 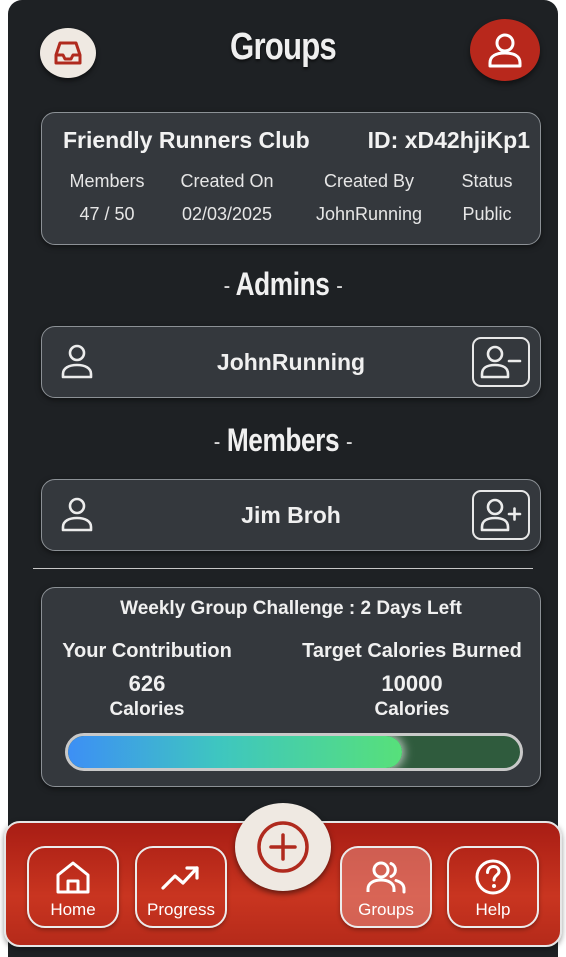 What do you see at coordinates (107, 181) in the screenshot?
I see `stat-label: Members` at bounding box center [107, 181].